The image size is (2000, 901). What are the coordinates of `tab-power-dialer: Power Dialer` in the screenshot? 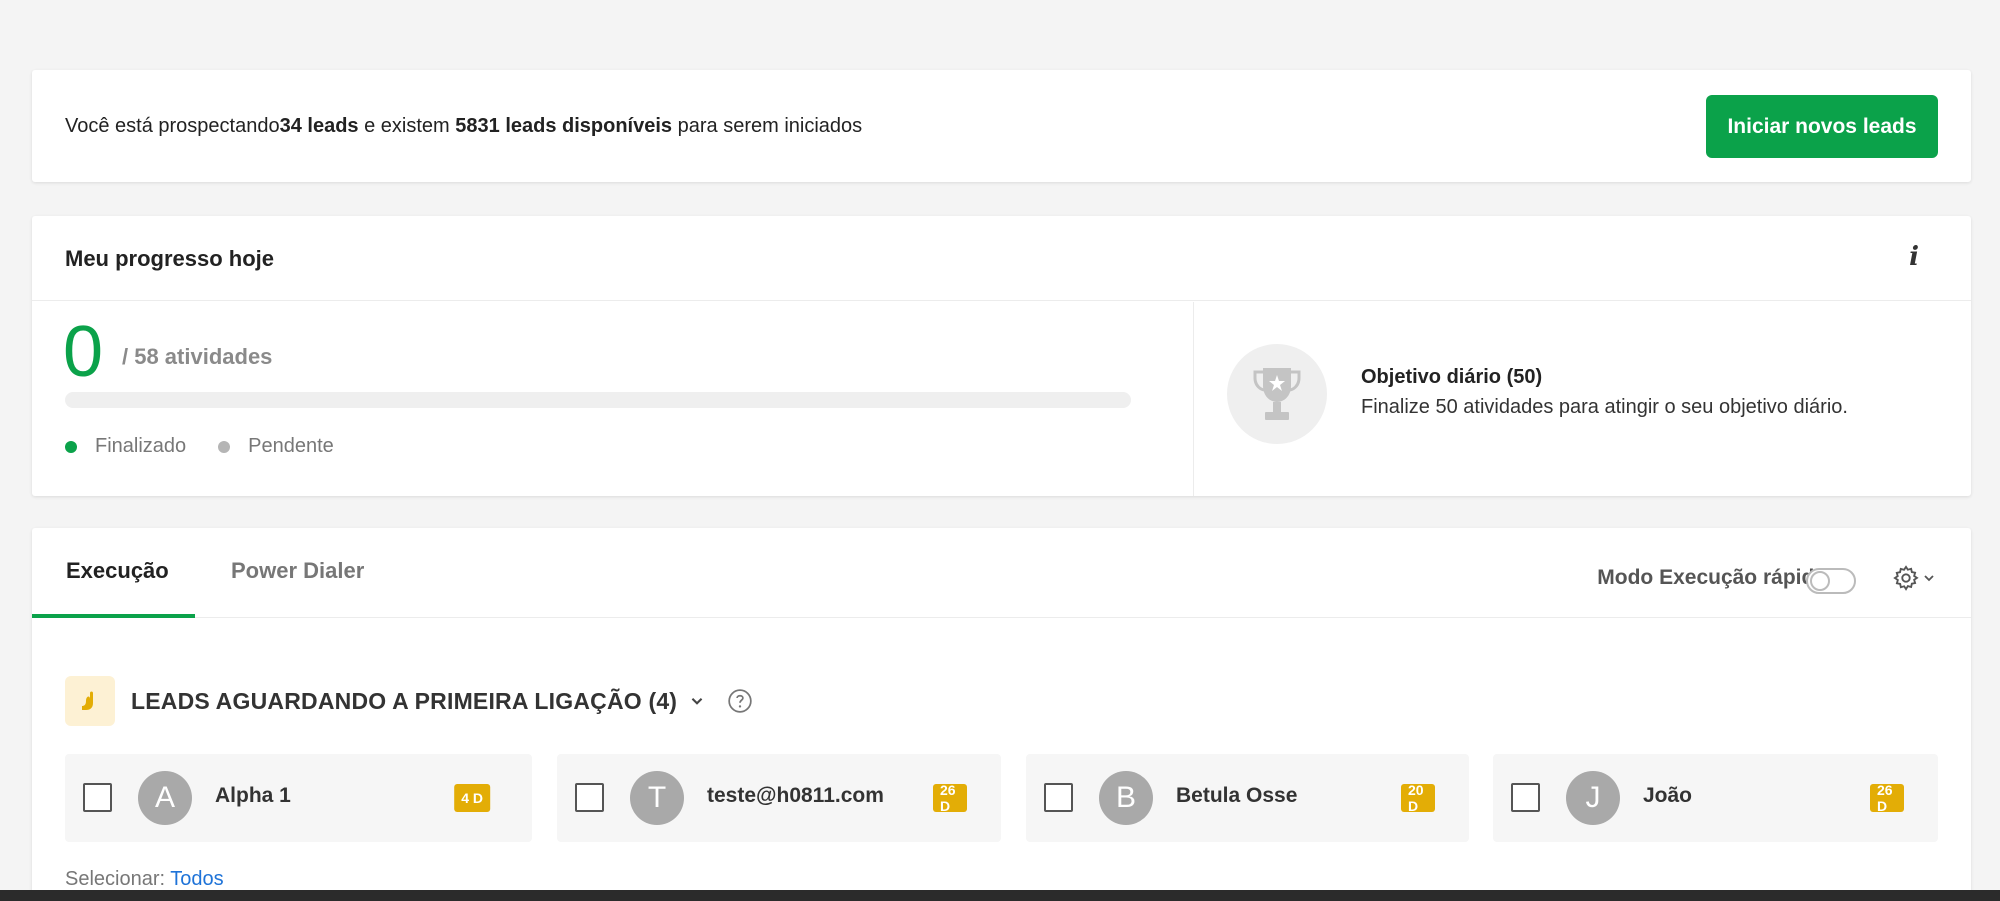 It's located at (297, 571).